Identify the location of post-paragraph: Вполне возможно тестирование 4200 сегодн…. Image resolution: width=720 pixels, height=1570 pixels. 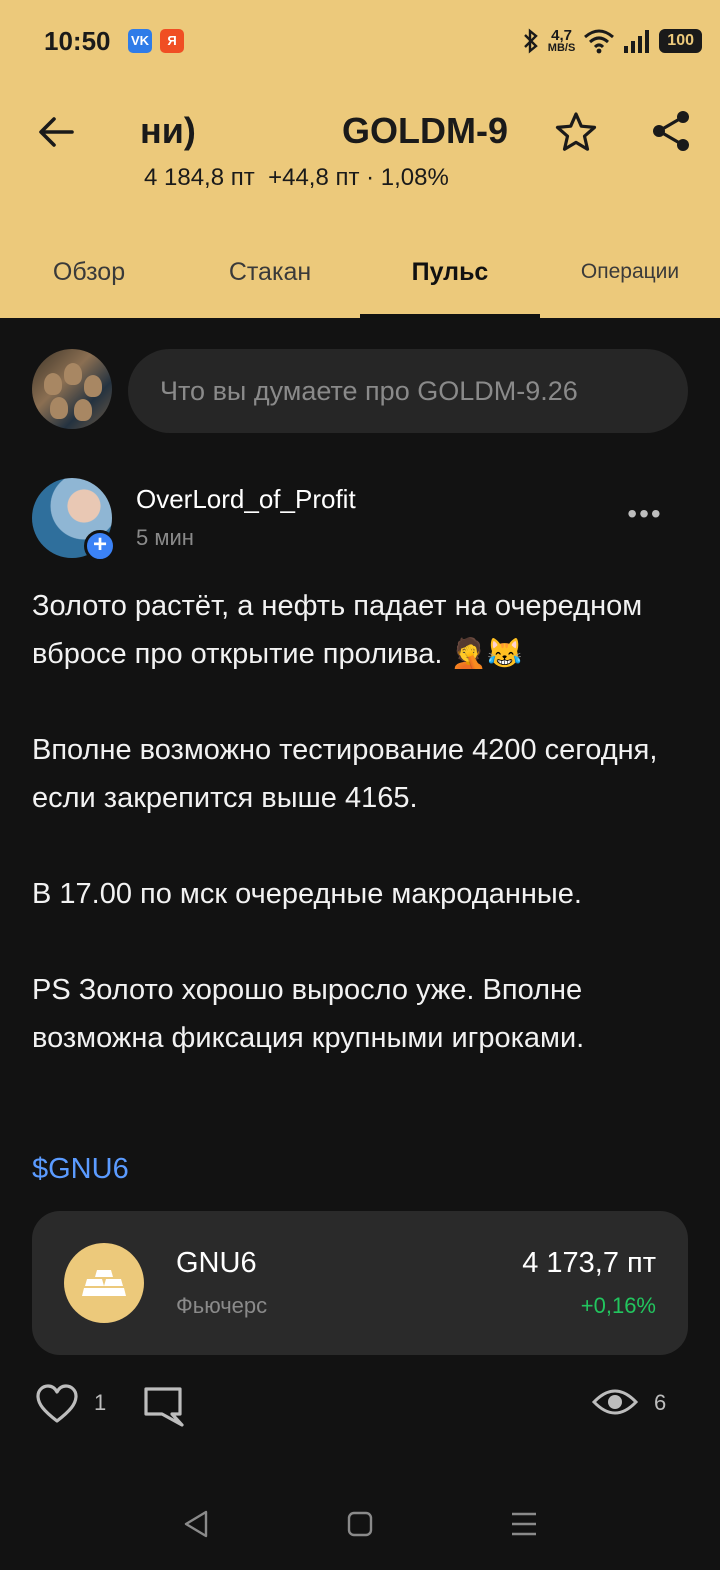
(345, 774).